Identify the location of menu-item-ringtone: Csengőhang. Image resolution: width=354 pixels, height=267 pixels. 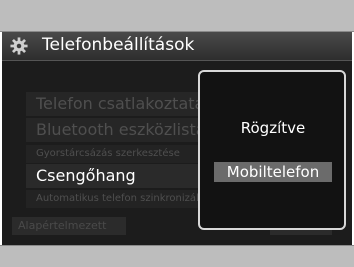
(114, 176).